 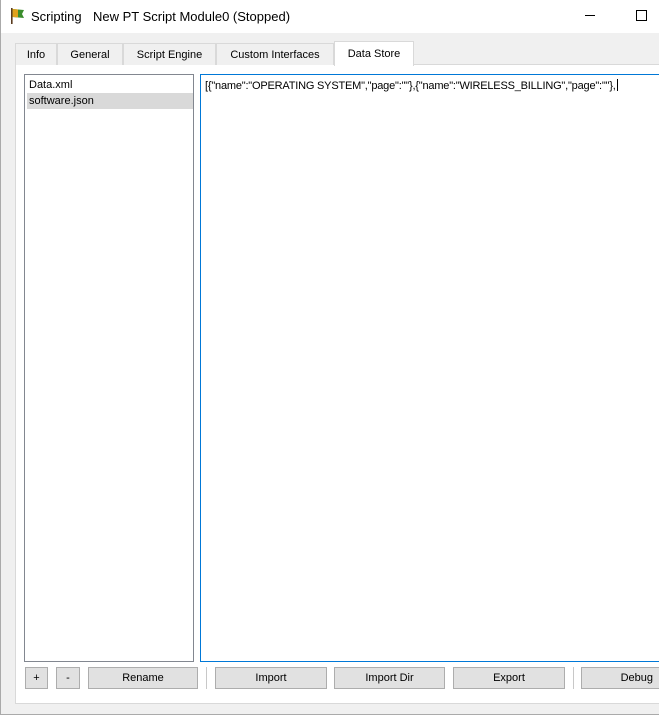 I want to click on tab-data-store: Data Store, so click(x=374, y=53).